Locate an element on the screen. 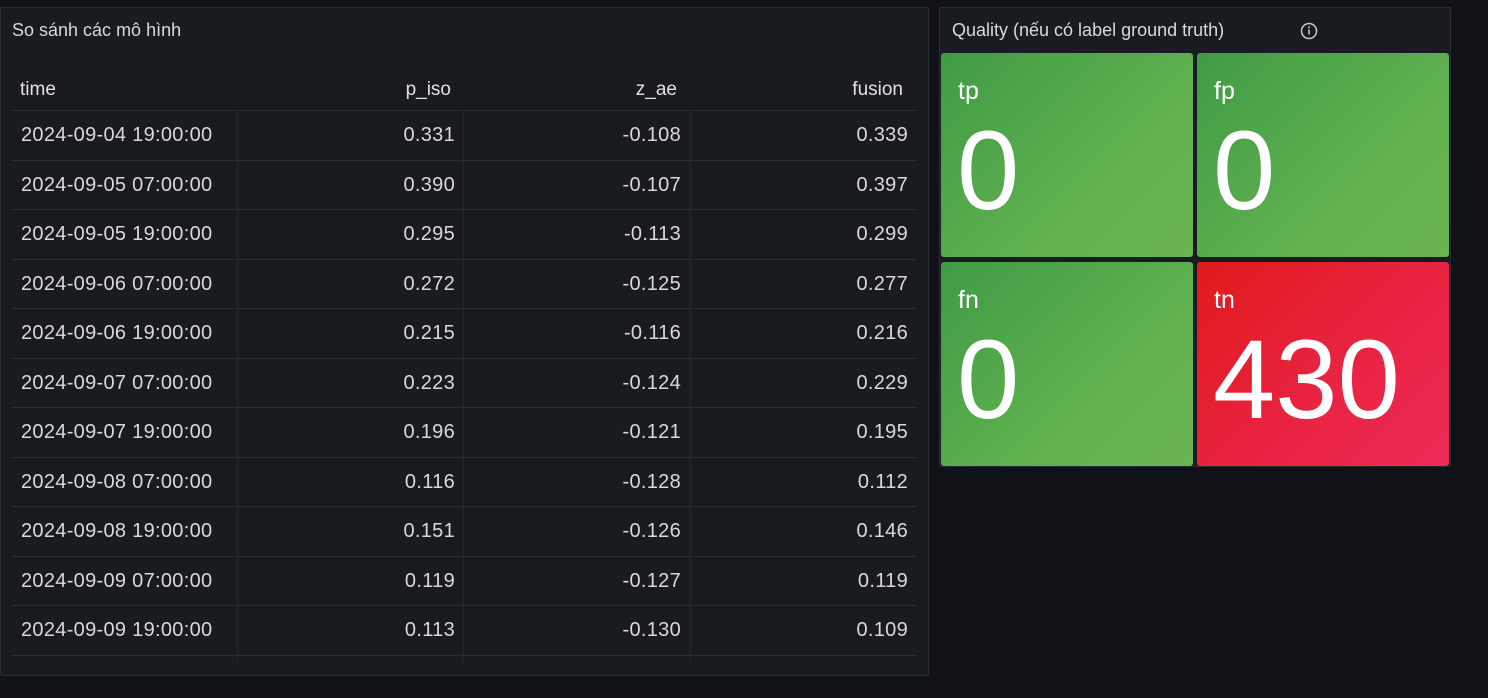 This screenshot has width=1488, height=698. cell-time: 2024-09-09 19:00:00 is located at coordinates (117, 630).